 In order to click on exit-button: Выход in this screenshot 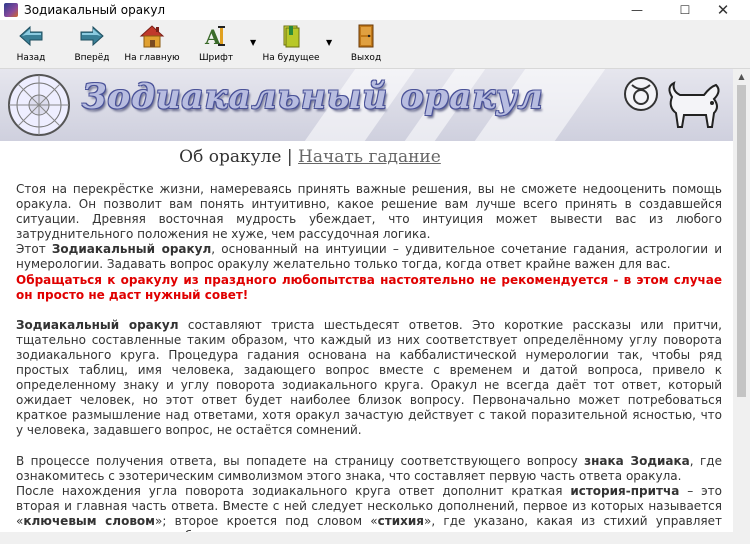, I will do `click(366, 44)`.